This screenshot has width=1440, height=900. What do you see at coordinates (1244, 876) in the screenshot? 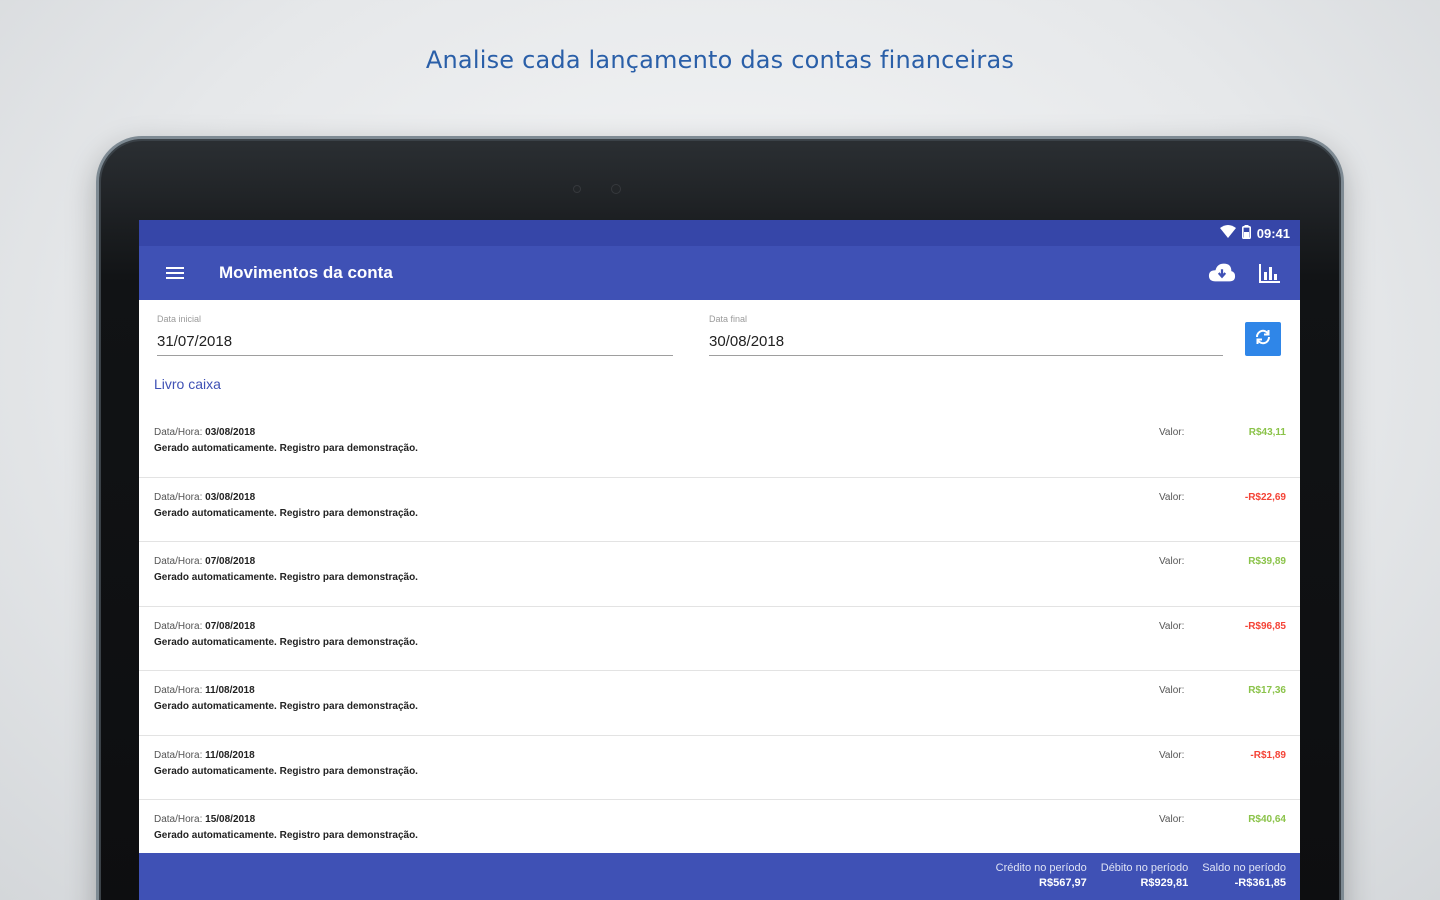
I see `balance-total: Saldo no período -R$361,85` at bounding box center [1244, 876].